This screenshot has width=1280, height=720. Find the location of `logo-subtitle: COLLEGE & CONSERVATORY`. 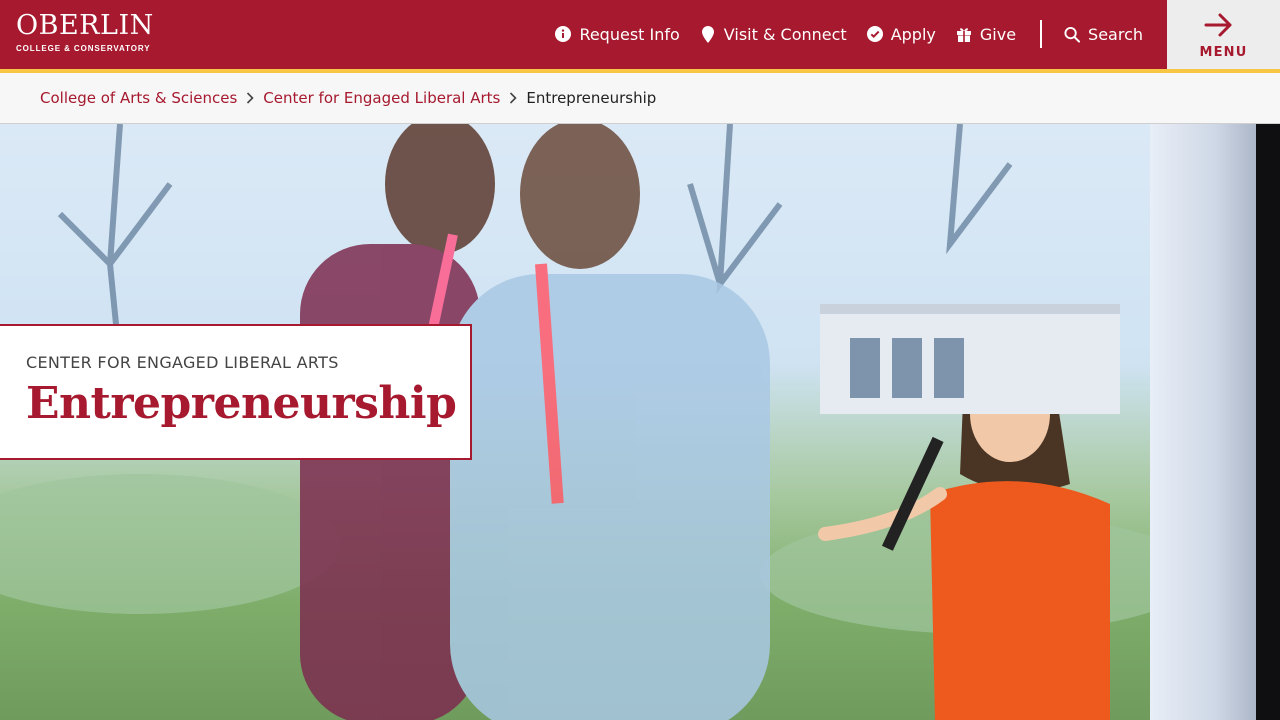

logo-subtitle: COLLEGE & CONSERVATORY is located at coordinates (83, 48).